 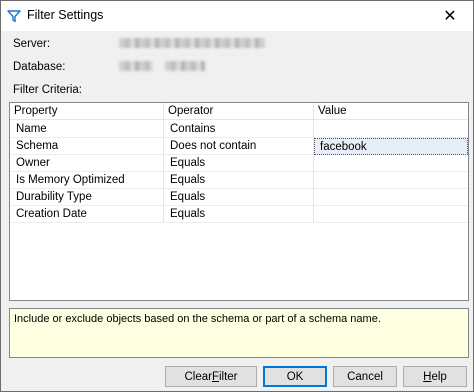 I want to click on table-row: Creation Date Equals, so click(x=239, y=214).